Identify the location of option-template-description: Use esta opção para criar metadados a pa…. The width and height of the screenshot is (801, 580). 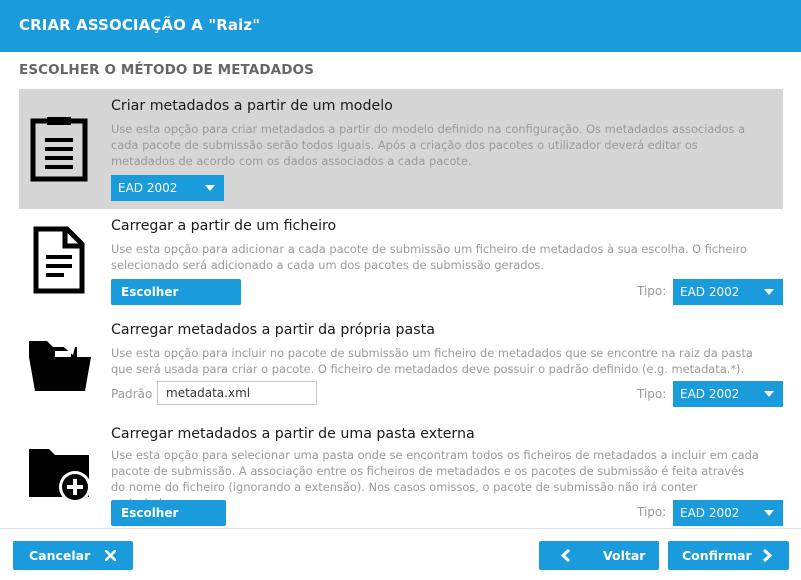
(428, 145).